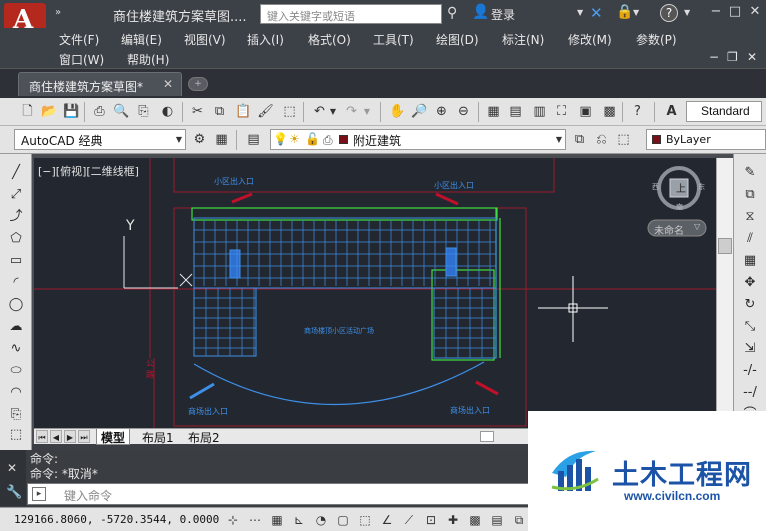 The width and height of the screenshot is (766, 531). What do you see at coordinates (724, 111) in the screenshot?
I see `text-style-select: Standard` at bounding box center [724, 111].